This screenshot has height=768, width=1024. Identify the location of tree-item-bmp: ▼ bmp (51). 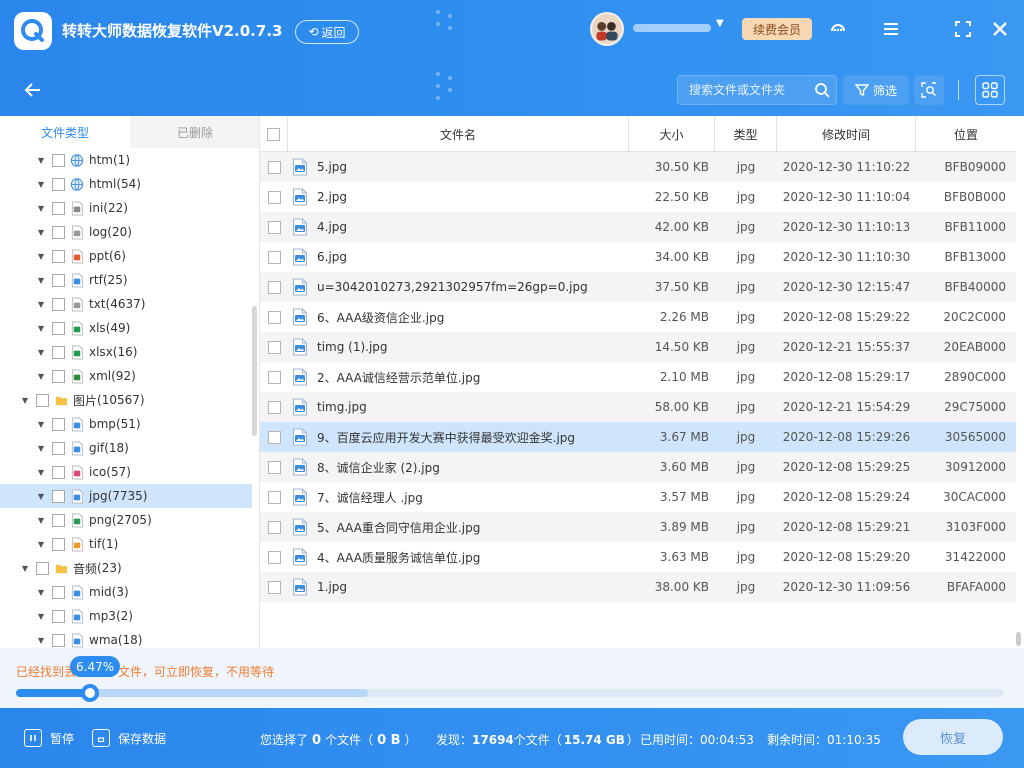
(126, 424).